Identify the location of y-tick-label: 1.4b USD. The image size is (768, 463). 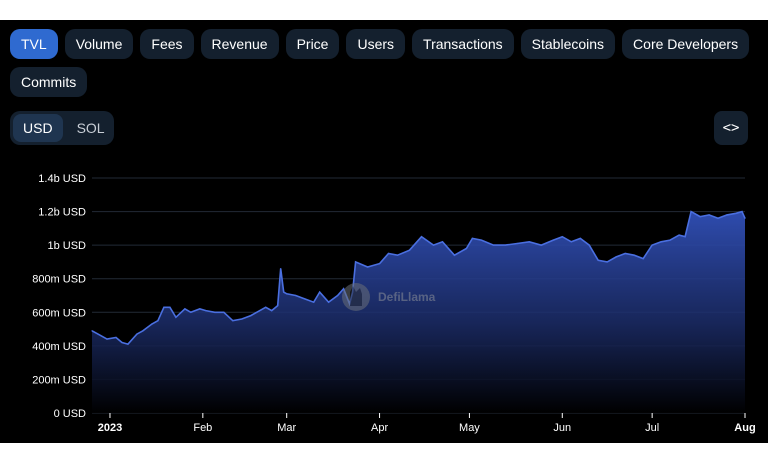
(62, 179).